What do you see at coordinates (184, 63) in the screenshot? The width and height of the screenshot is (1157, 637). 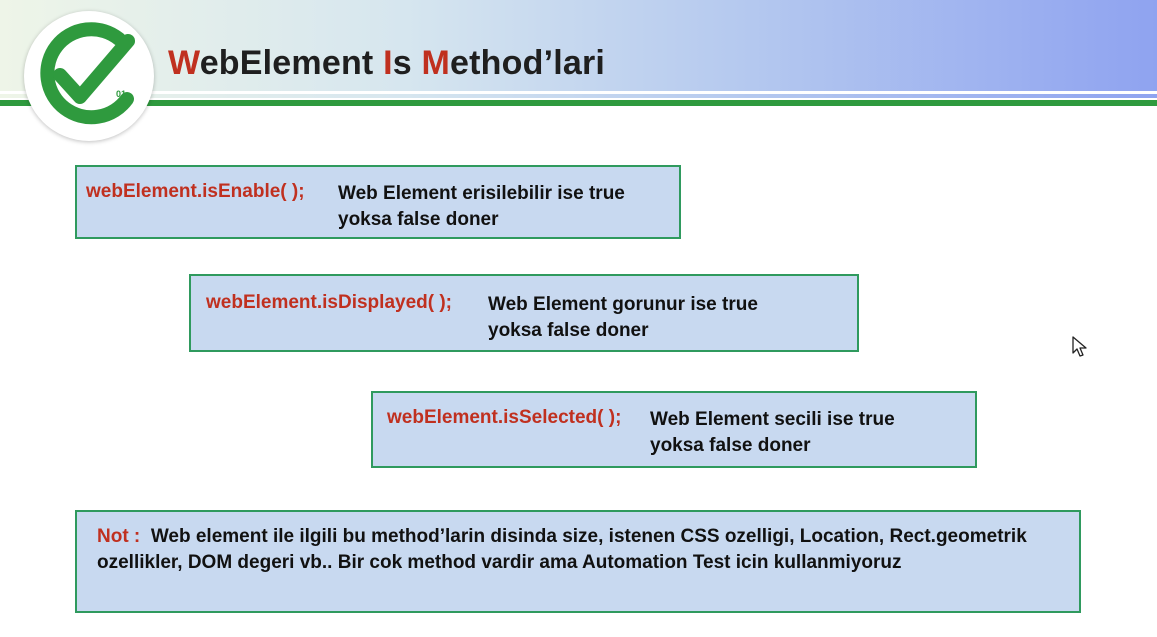 I see `title-letter-w: W` at bounding box center [184, 63].